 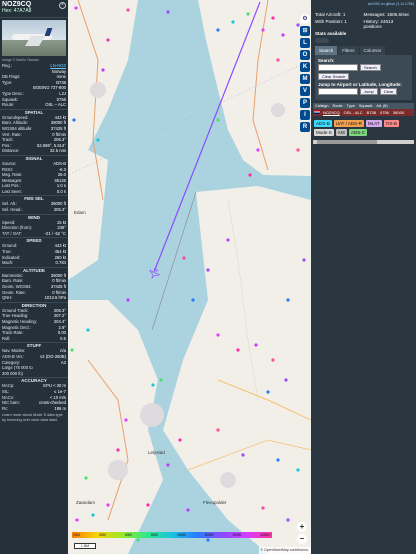 What do you see at coordinates (369, 91) in the screenshot?
I see `jump-button: Jump` at bounding box center [369, 91].